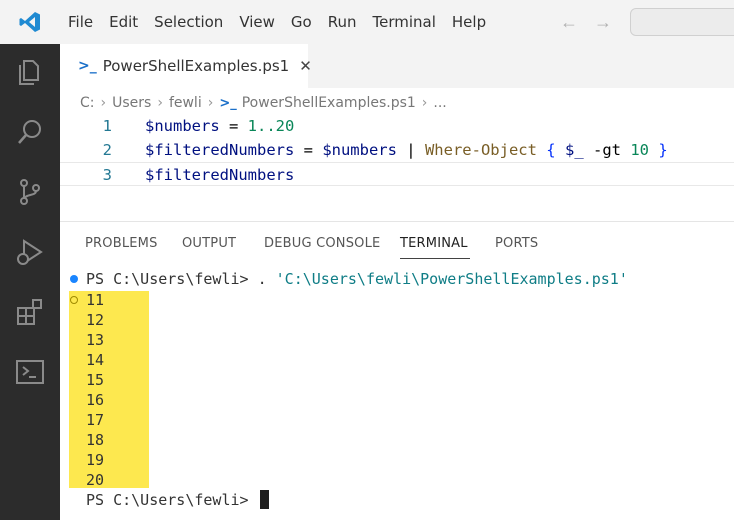 The height and width of the screenshot is (520, 734). Describe the element at coordinates (451, 279) in the screenshot. I see `terminal-command-path: 'C:\Users\fewli\PowerShellExamples.ps1'` at that location.